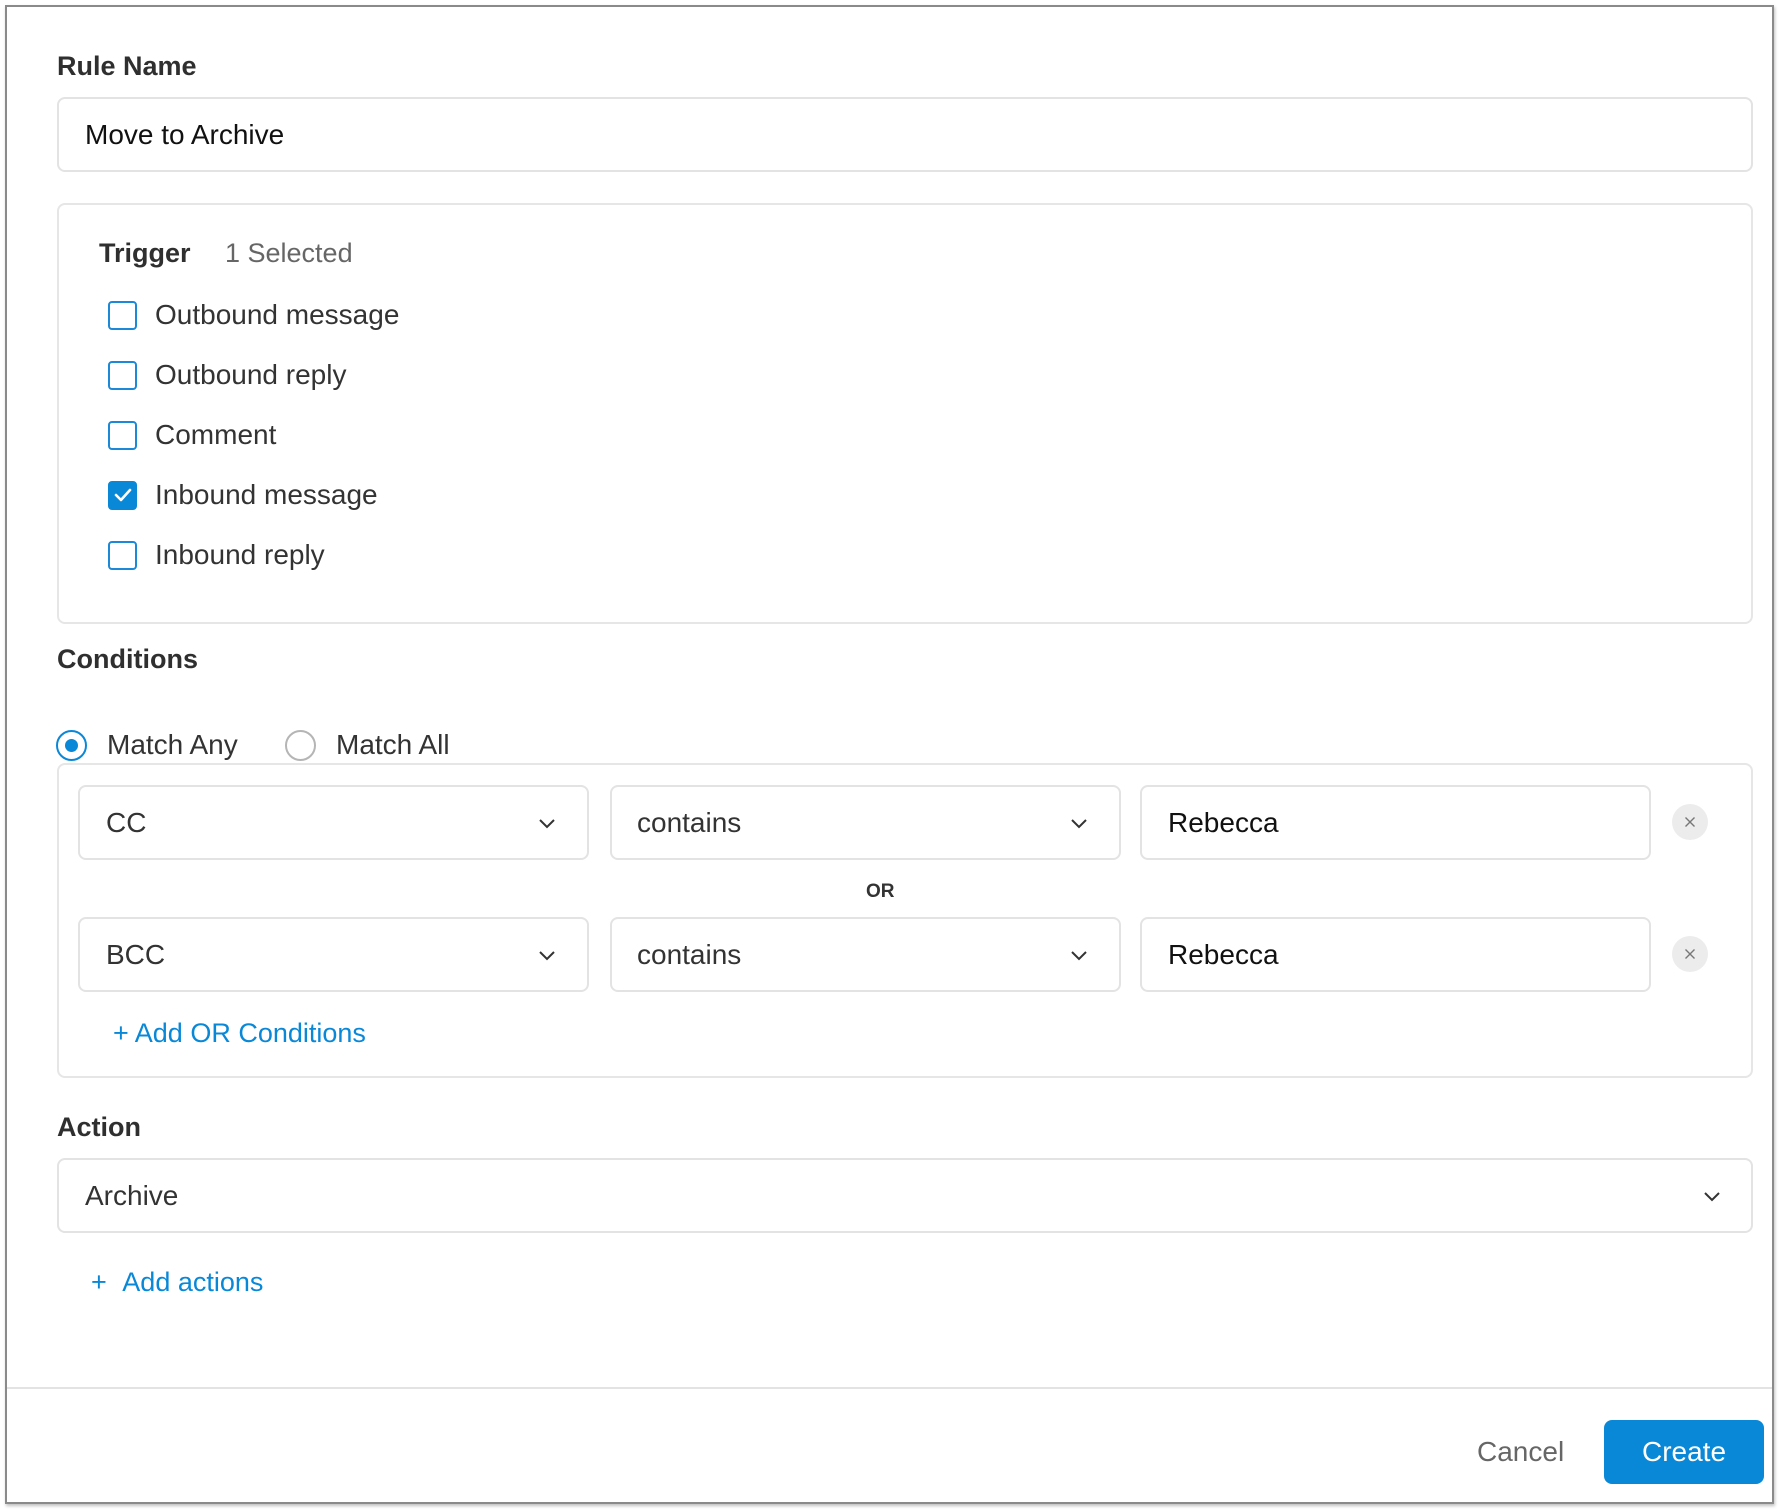 The image size is (1780, 1510). I want to click on match-all-label: Match All, so click(393, 744).